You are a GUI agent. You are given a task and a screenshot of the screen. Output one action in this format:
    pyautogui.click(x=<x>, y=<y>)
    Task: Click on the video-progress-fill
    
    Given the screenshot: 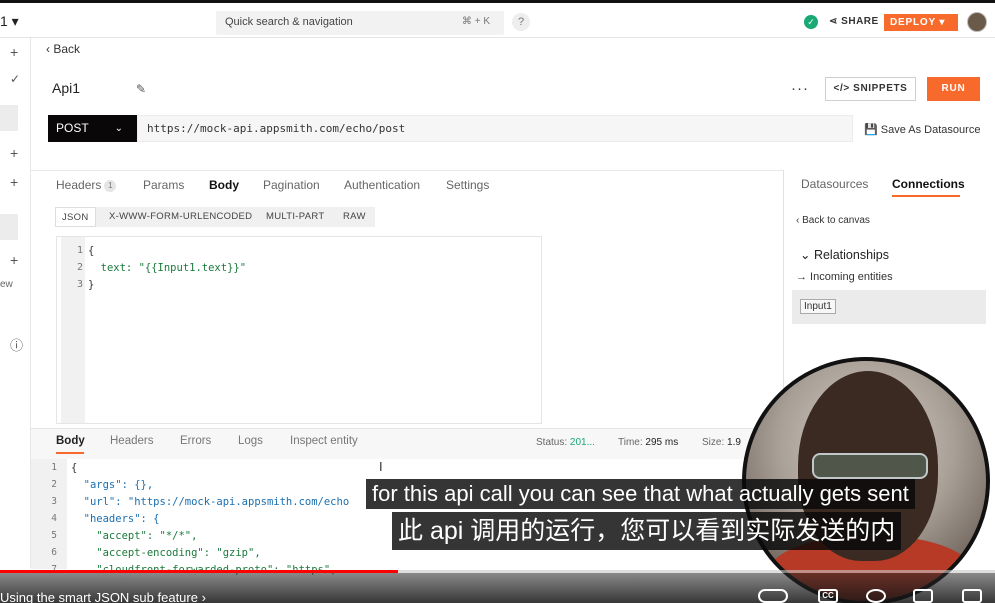 What is the action you would take?
    pyautogui.click(x=199, y=571)
    